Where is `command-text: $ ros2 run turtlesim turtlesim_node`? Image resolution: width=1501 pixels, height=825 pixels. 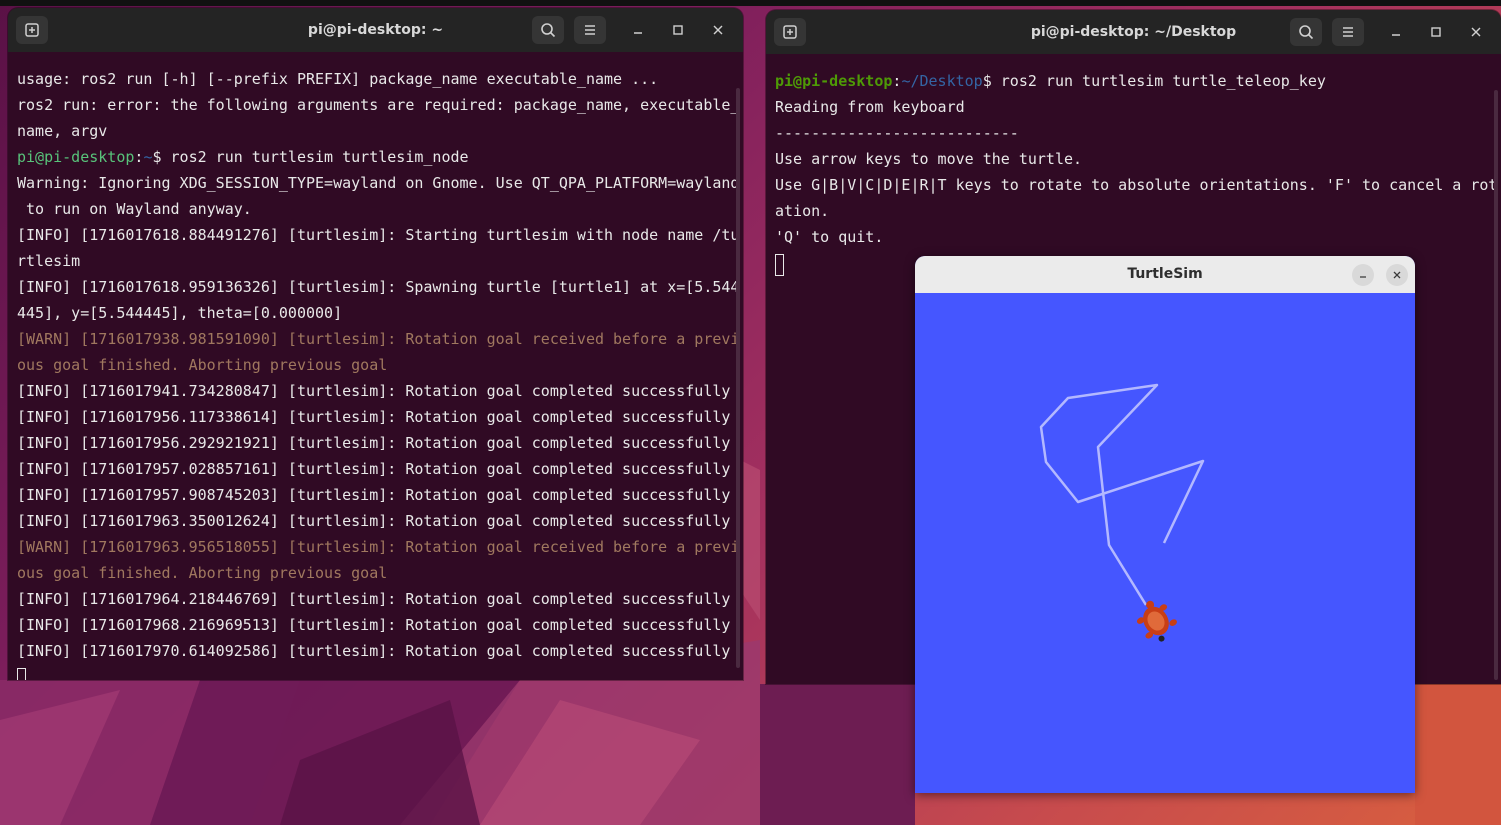
command-text: $ ros2 run turtlesim turtlesim_node is located at coordinates (310, 157).